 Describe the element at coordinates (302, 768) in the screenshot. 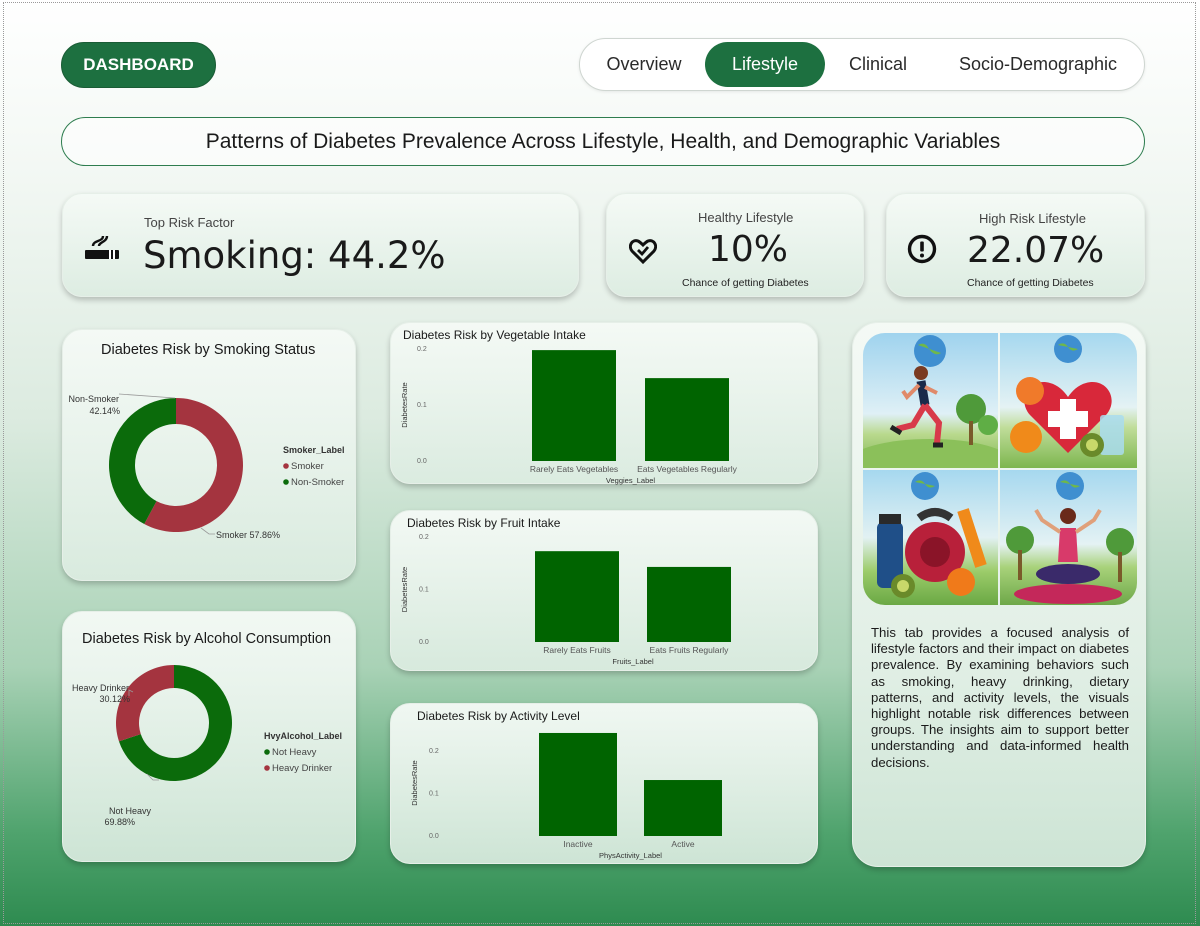

I see `alcohol-legend-item: Heavy Drinker` at that location.